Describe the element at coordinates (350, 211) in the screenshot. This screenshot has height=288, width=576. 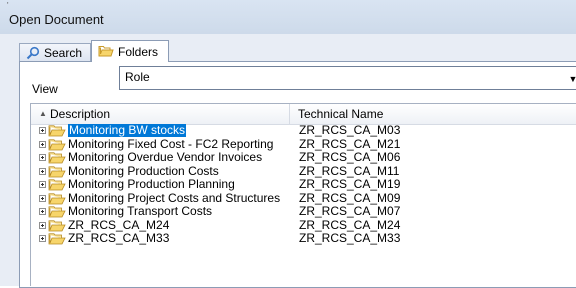
I see `row-technical-name: ZR_RCS_CA_M07` at that location.